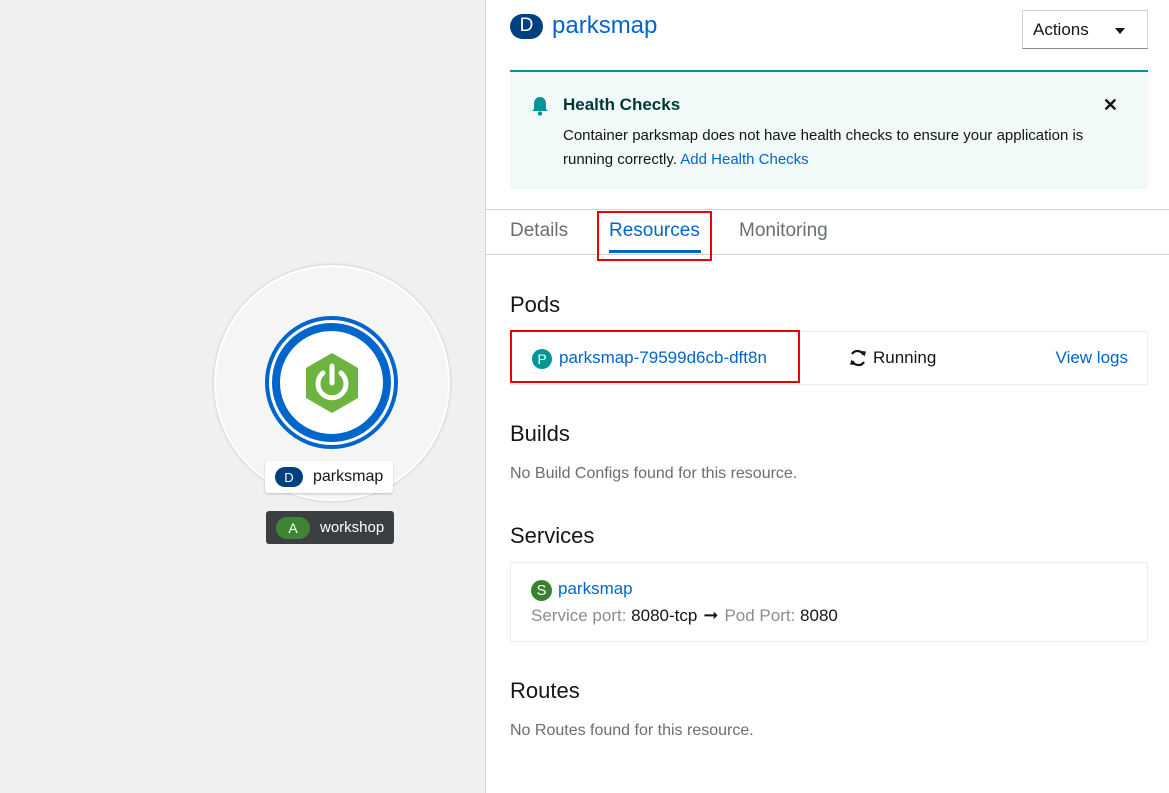 The width and height of the screenshot is (1169, 793). I want to click on service-badge: S, so click(541, 590).